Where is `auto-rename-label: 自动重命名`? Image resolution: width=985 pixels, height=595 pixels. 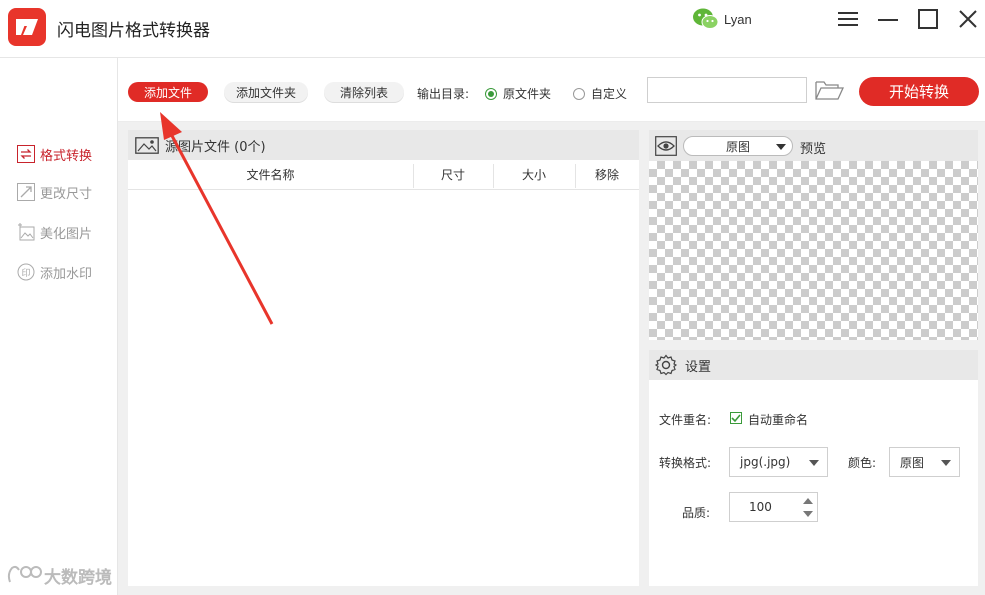 auto-rename-label: 自动重命名 is located at coordinates (778, 420).